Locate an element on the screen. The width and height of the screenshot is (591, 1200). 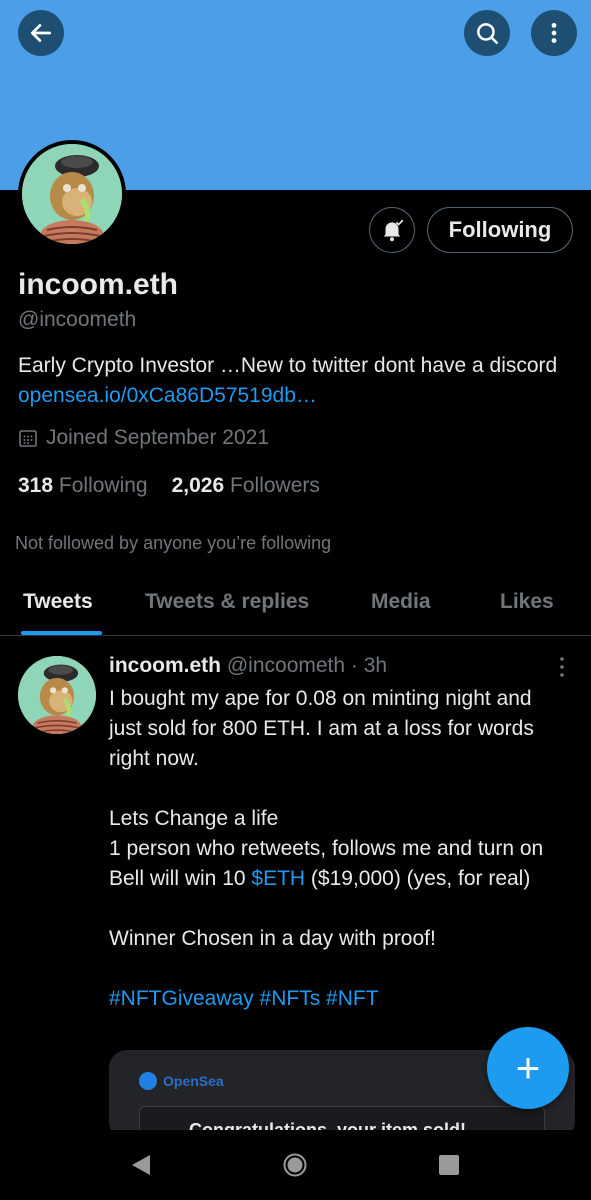
follow-stats: 318 Following 2,026 Followers is located at coordinates (169, 486).